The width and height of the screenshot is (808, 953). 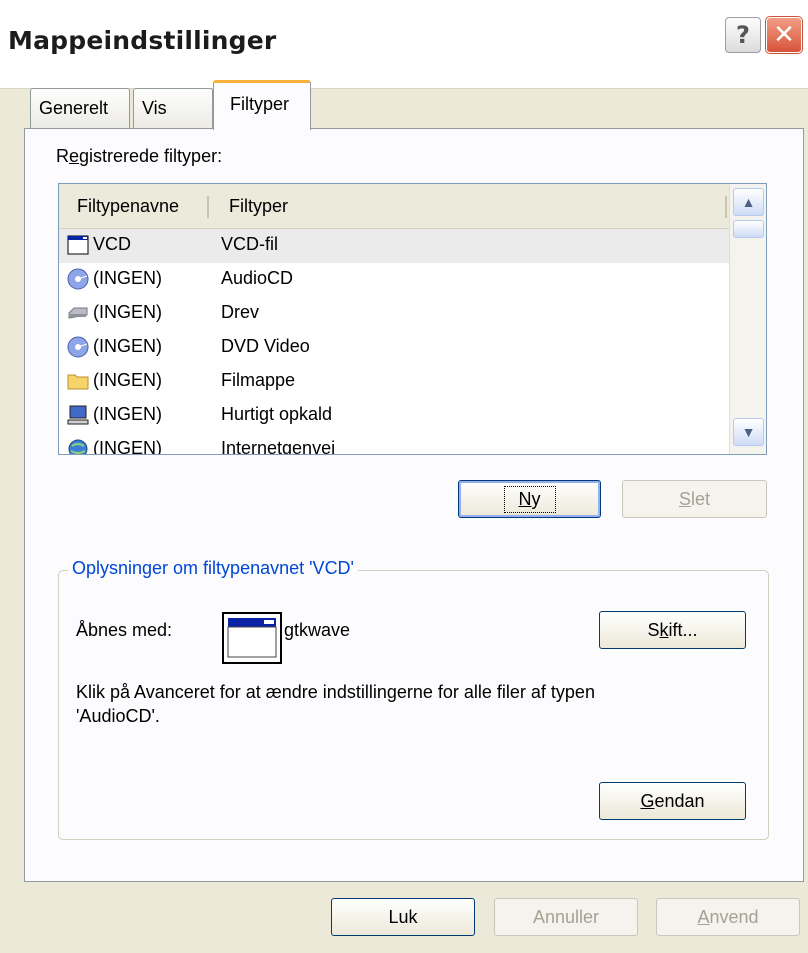 I want to click on apply-button: Anvend, so click(x=728, y=917).